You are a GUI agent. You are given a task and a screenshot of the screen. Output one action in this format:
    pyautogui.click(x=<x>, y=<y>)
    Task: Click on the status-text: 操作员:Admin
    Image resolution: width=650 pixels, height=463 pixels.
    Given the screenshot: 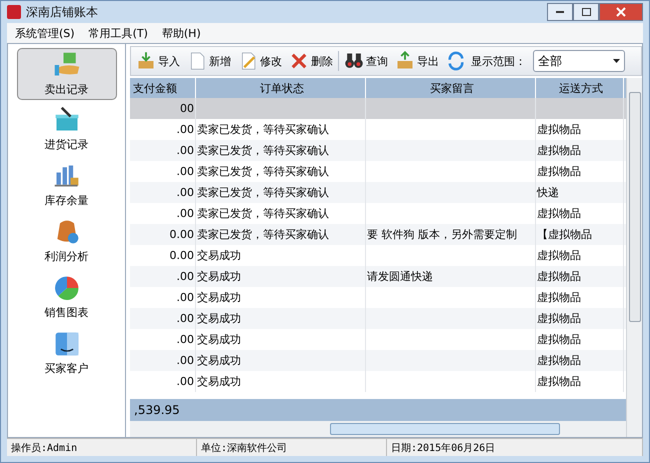 What is the action you would take?
    pyautogui.click(x=102, y=447)
    